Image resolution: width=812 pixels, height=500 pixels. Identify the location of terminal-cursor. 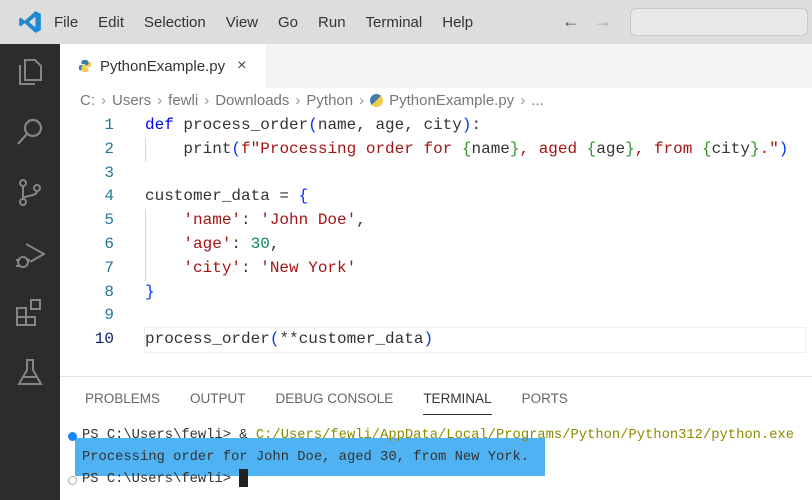
(244, 478).